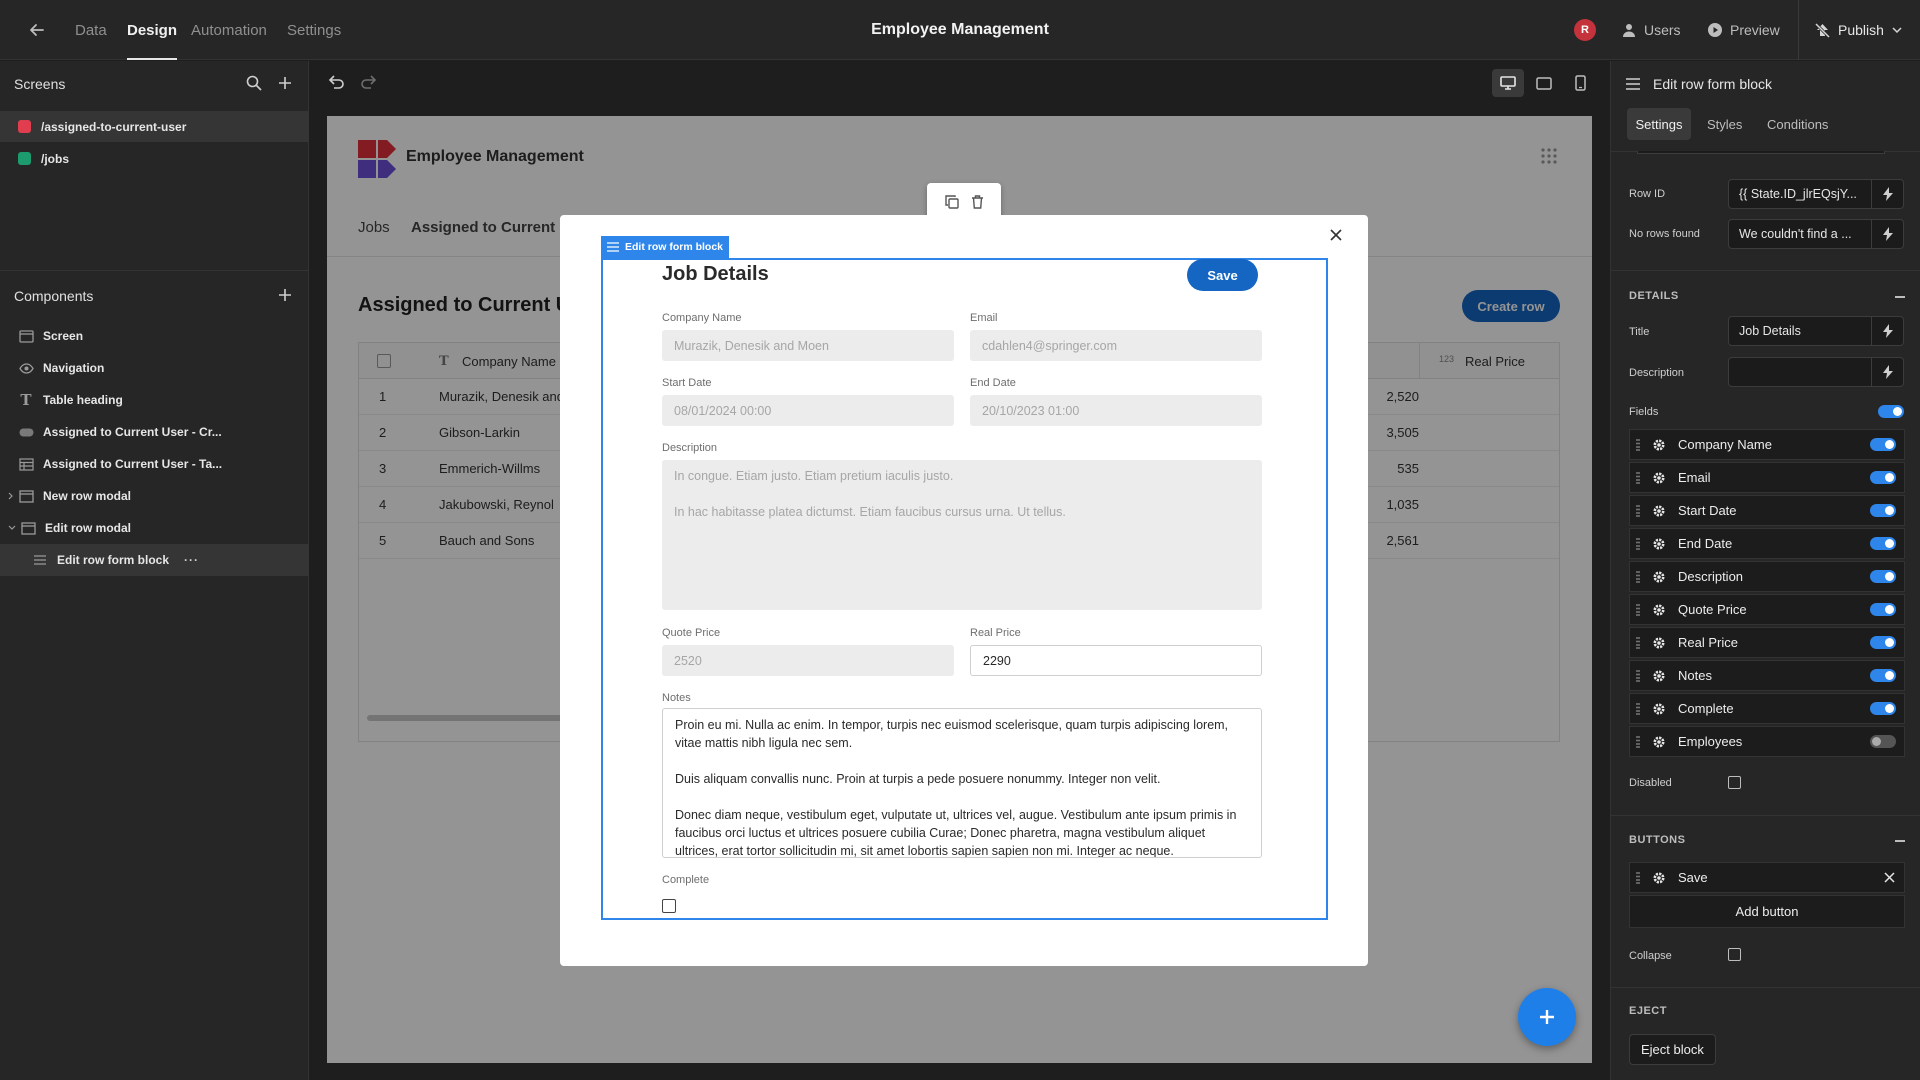  What do you see at coordinates (285, 83) in the screenshot?
I see `add-screen-icon` at bounding box center [285, 83].